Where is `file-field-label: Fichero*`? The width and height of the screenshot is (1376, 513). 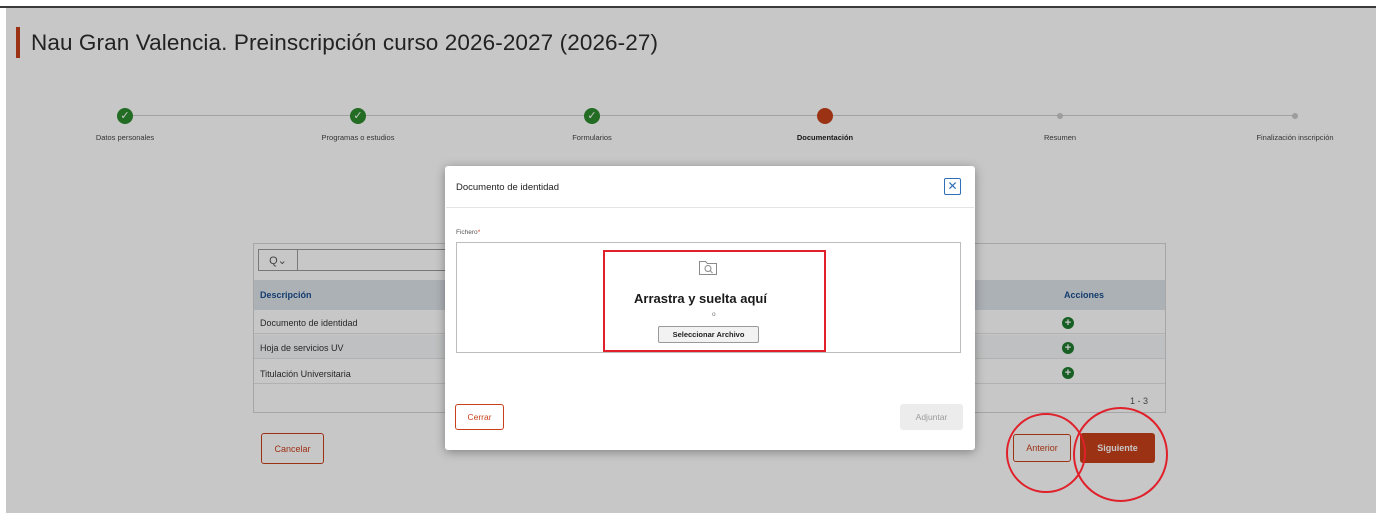 file-field-label: Fichero* is located at coordinates (468, 232).